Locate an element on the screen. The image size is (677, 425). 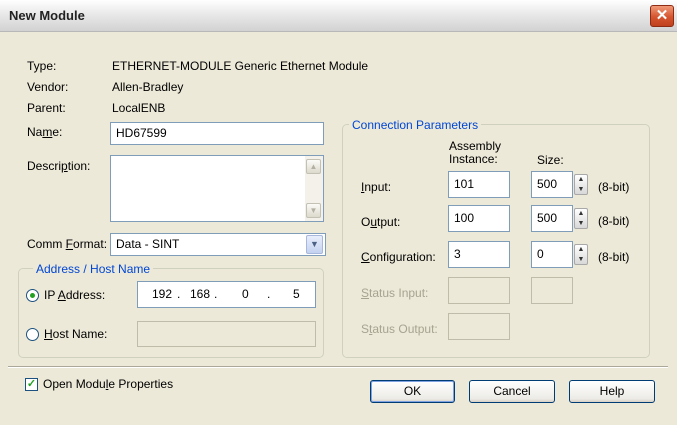
output-size-spinner: ▲ ▼ is located at coordinates (581, 218).